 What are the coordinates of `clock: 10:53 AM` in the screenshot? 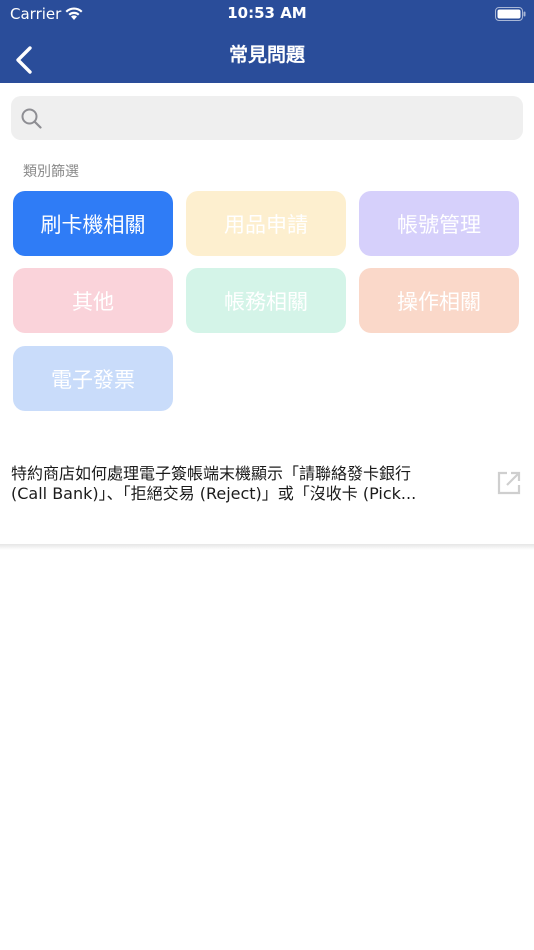 It's located at (267, 13).